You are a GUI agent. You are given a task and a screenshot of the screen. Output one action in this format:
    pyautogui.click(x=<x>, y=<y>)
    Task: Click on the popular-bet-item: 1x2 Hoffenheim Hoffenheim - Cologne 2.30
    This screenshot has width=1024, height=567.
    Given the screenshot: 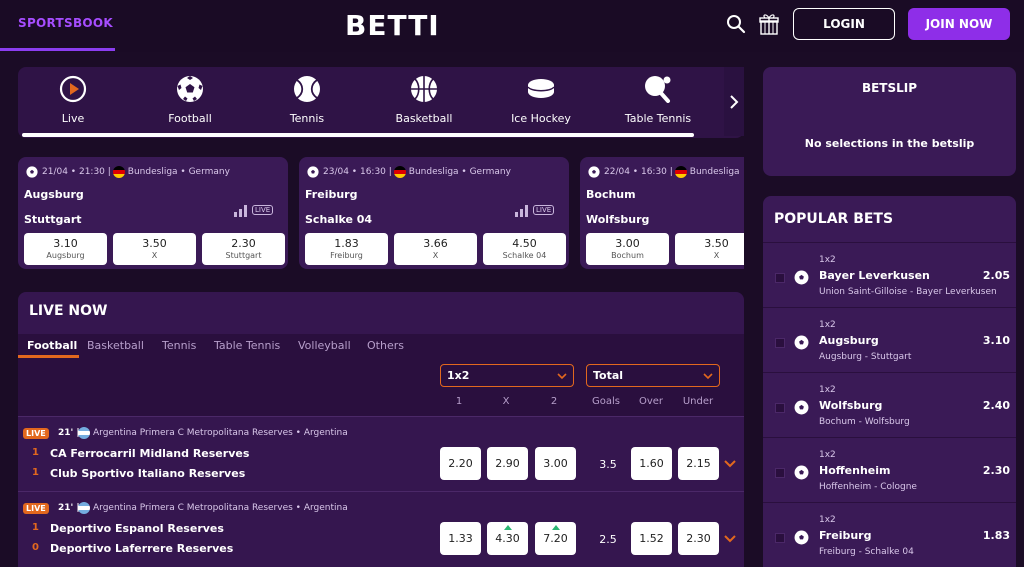 What is the action you would take?
    pyautogui.click(x=889, y=469)
    